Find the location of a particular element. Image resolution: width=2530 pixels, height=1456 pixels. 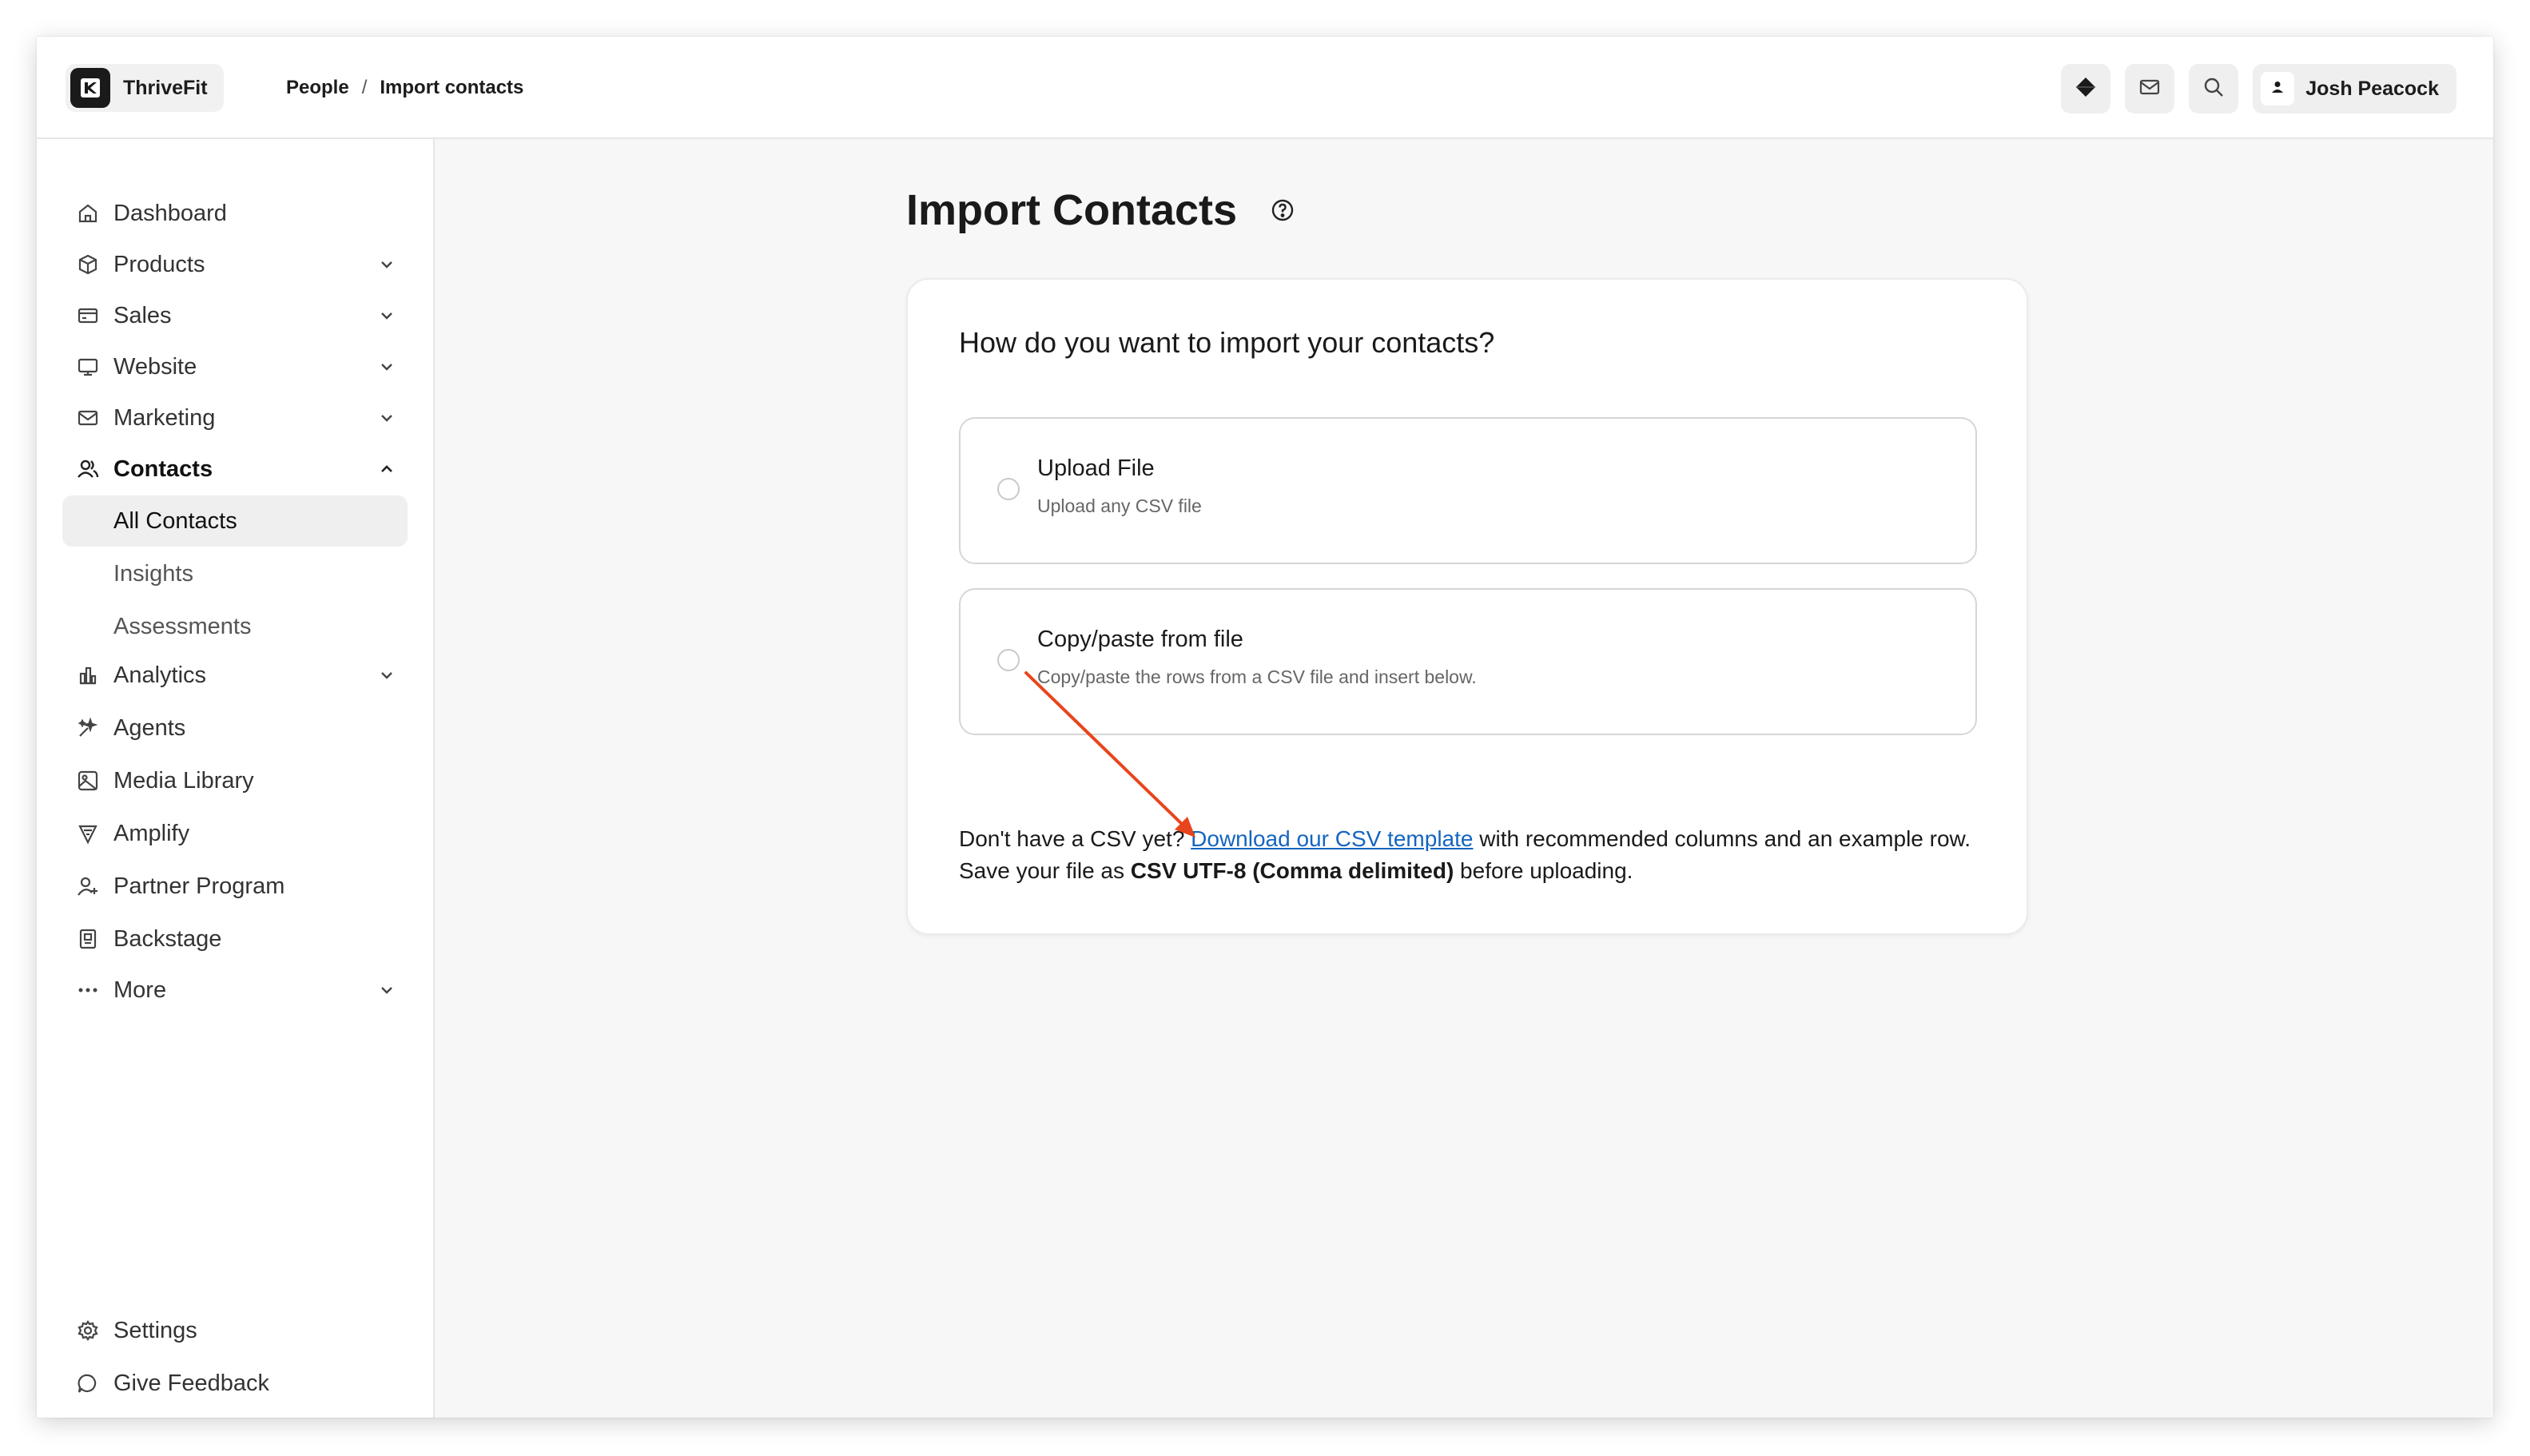

download-csv-template-link: Download our CSV template is located at coordinates (1332, 838).